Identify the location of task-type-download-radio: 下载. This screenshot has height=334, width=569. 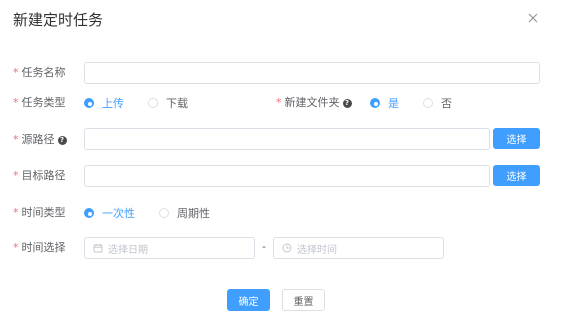
(168, 103).